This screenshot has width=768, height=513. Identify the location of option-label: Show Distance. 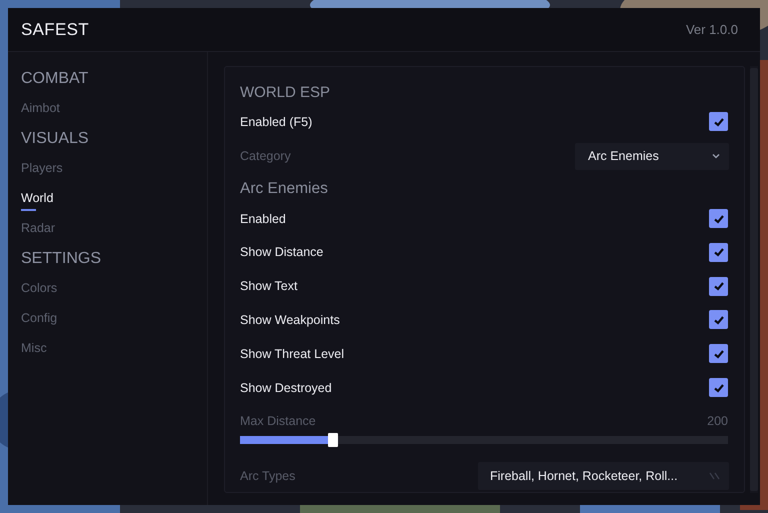
(282, 252).